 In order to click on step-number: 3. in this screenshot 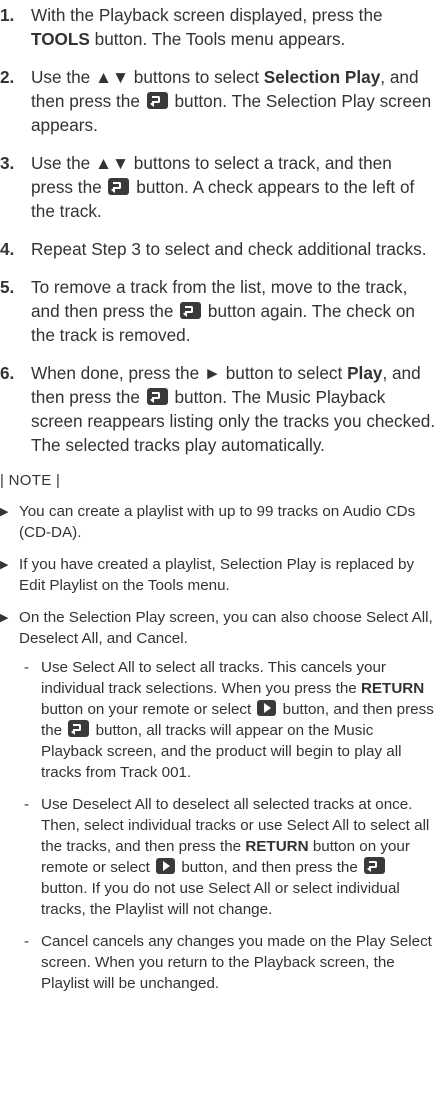, I will do `click(7, 163)`.